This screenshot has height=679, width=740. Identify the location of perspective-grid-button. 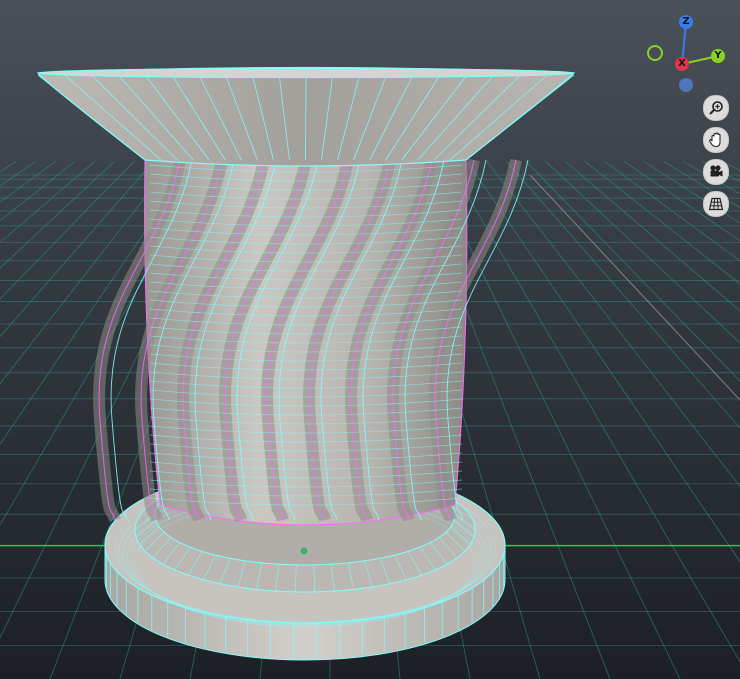
(716, 204).